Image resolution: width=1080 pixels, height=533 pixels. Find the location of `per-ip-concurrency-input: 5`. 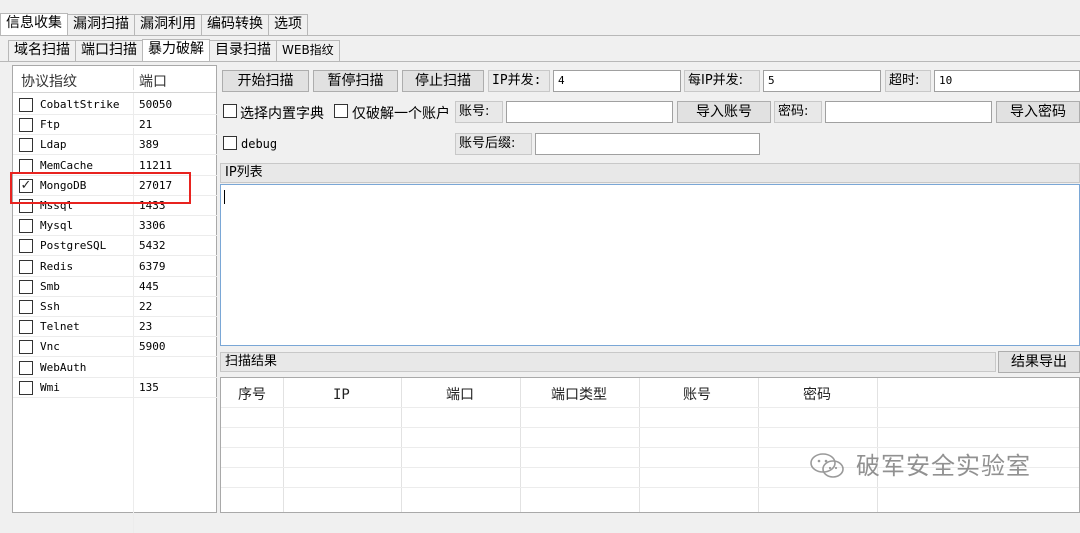

per-ip-concurrency-input: 5 is located at coordinates (822, 81).